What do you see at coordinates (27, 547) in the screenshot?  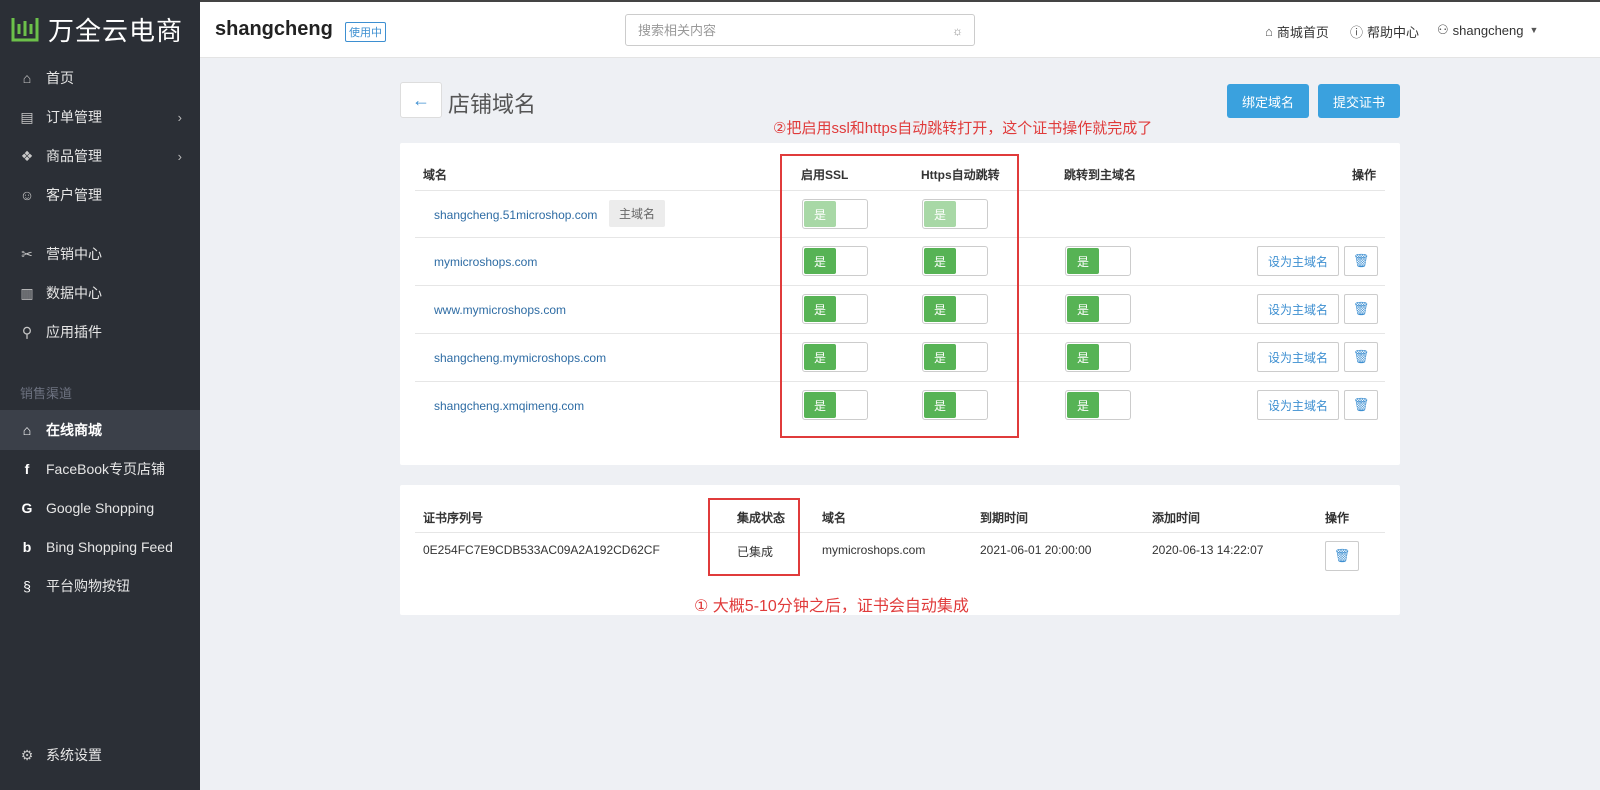 I see `bing-icon: b` at bounding box center [27, 547].